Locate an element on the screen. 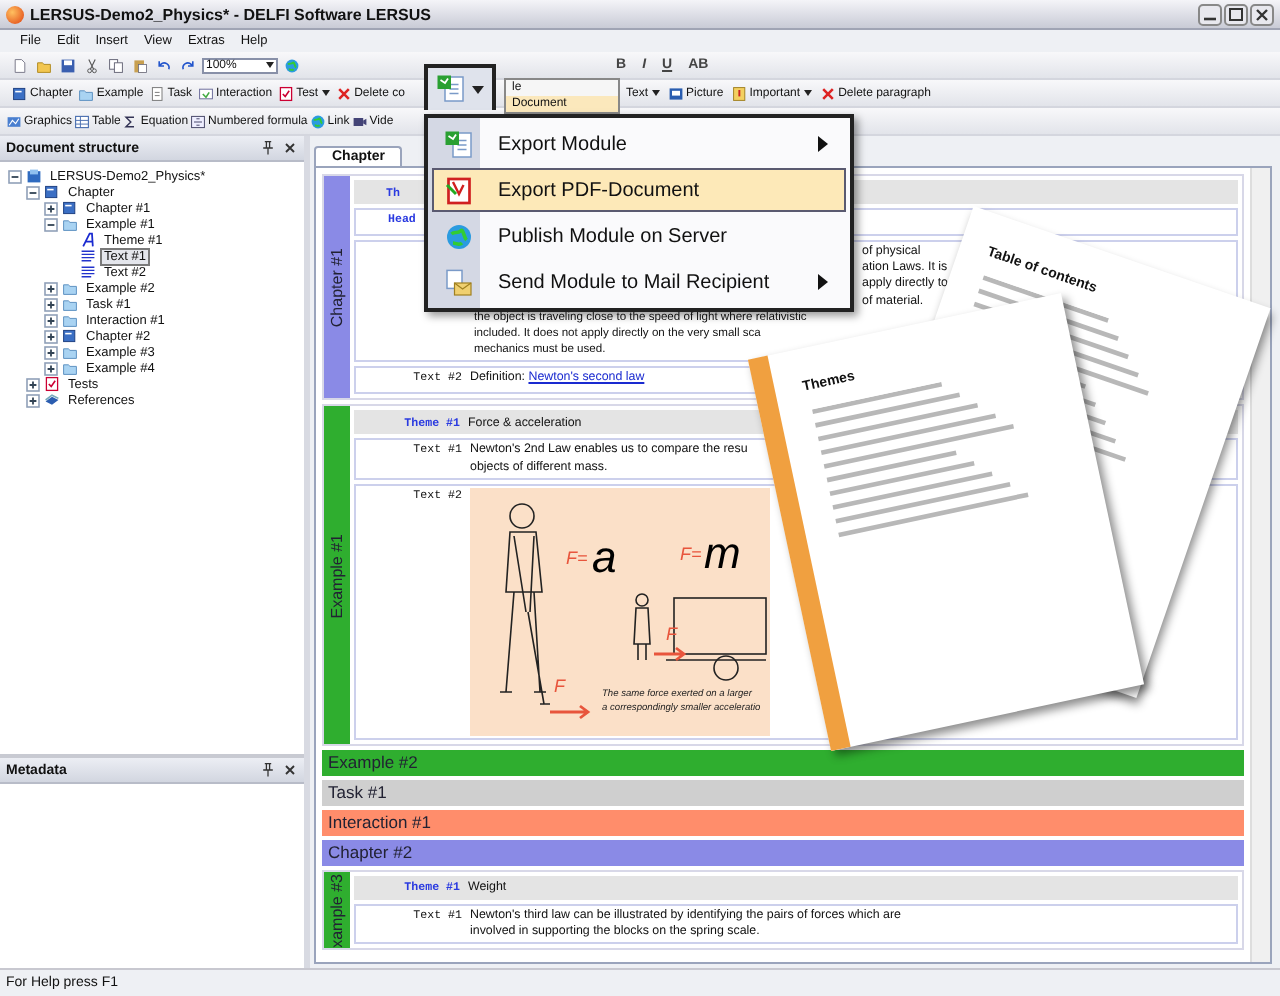  section-title: Example #1 is located at coordinates (337, 575).